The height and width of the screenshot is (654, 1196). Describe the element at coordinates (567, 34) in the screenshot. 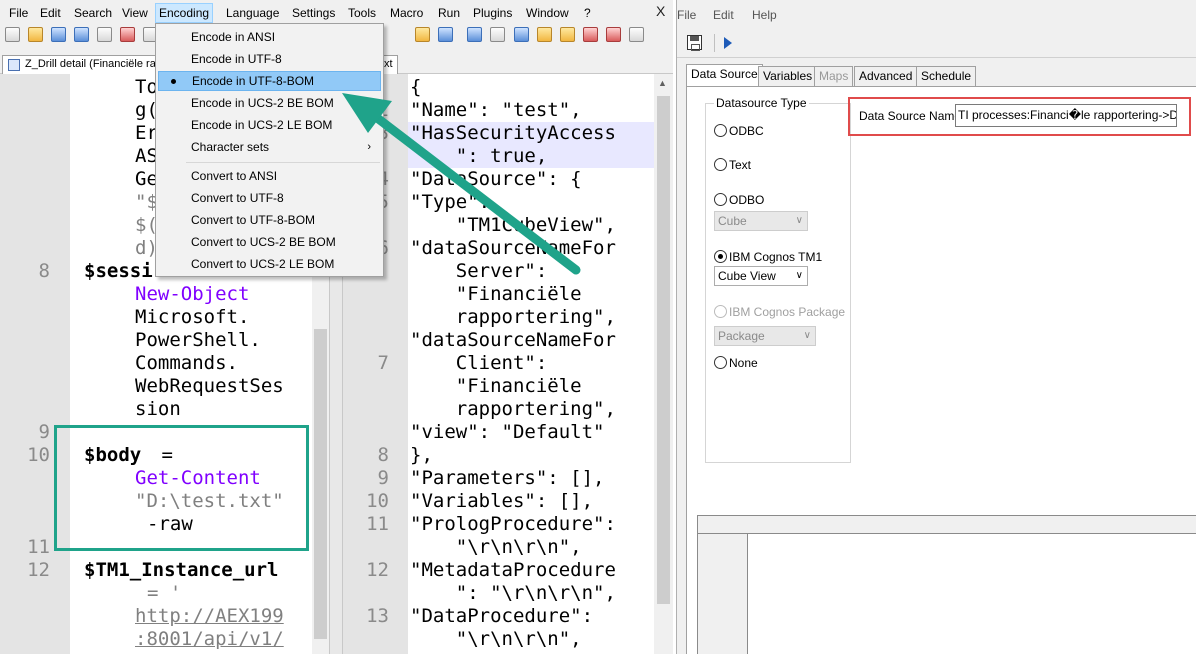

I see `macro-icon` at that location.